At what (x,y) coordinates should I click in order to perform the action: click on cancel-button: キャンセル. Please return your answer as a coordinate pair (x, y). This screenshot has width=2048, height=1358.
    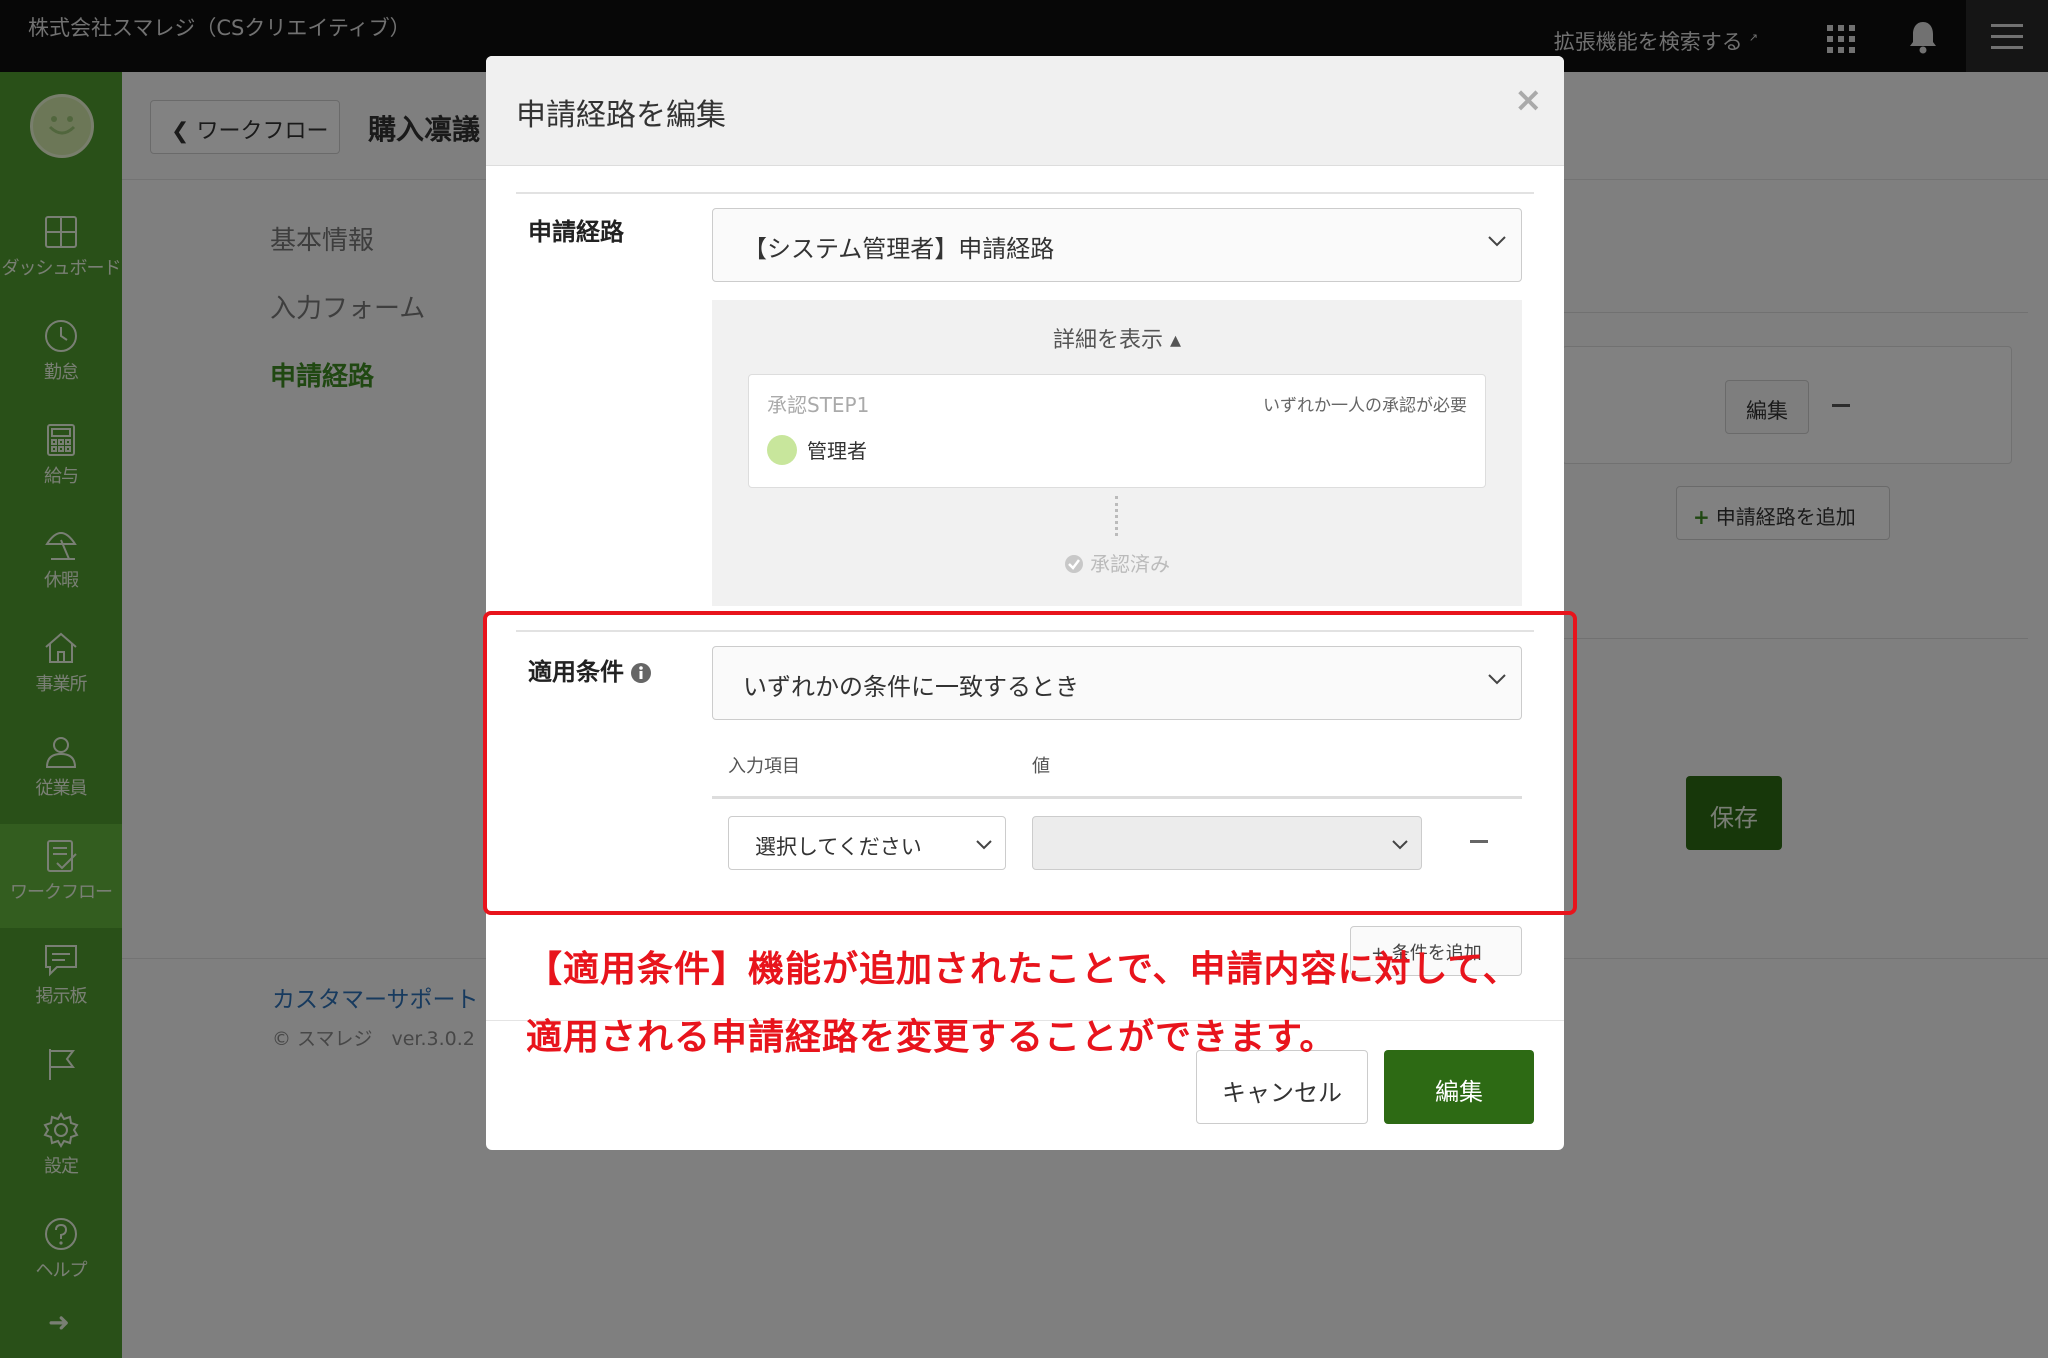
    Looking at the image, I should click on (1282, 1087).